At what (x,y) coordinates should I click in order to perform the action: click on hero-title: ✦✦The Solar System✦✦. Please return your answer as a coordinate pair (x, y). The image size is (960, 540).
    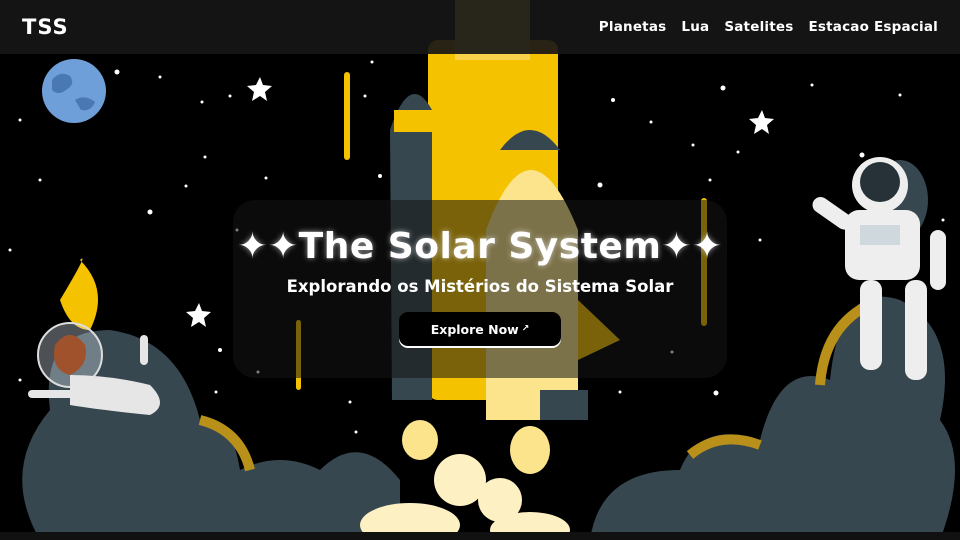
    Looking at the image, I should click on (480, 246).